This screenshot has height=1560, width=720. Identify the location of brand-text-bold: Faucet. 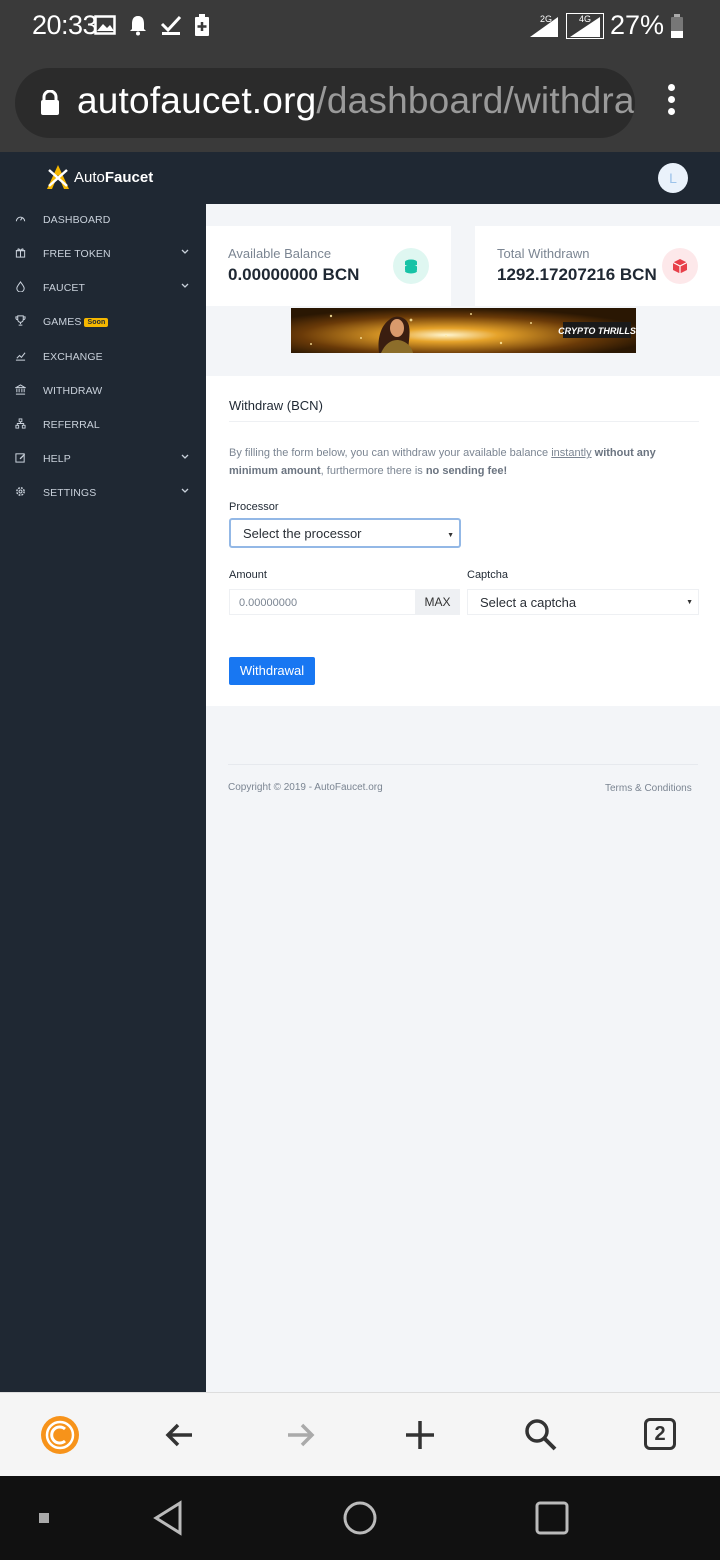
(129, 177).